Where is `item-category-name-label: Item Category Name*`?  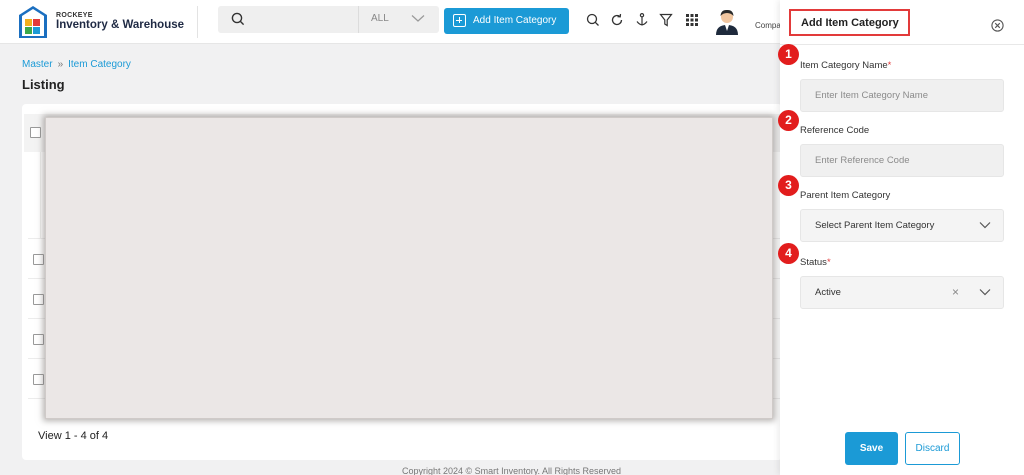
item-category-name-label: Item Category Name* is located at coordinates (846, 65).